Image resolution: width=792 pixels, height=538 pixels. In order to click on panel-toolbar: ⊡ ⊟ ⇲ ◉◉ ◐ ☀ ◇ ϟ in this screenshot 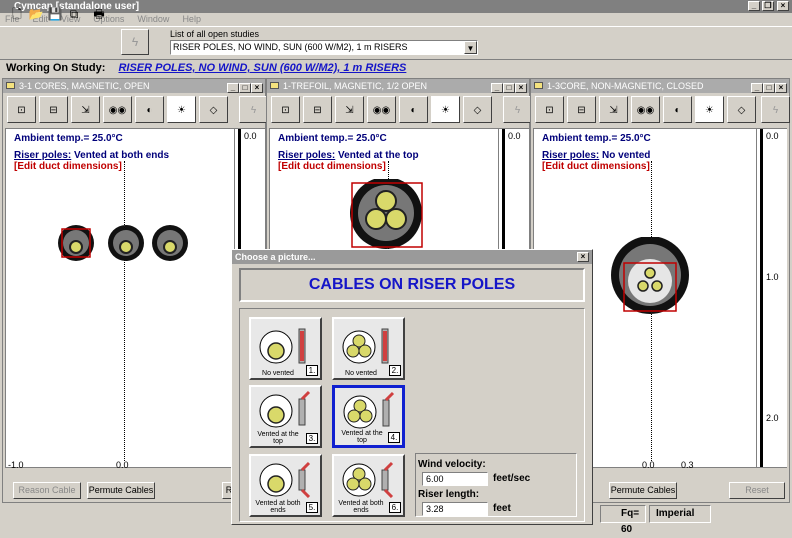, I will do `click(660, 110)`.